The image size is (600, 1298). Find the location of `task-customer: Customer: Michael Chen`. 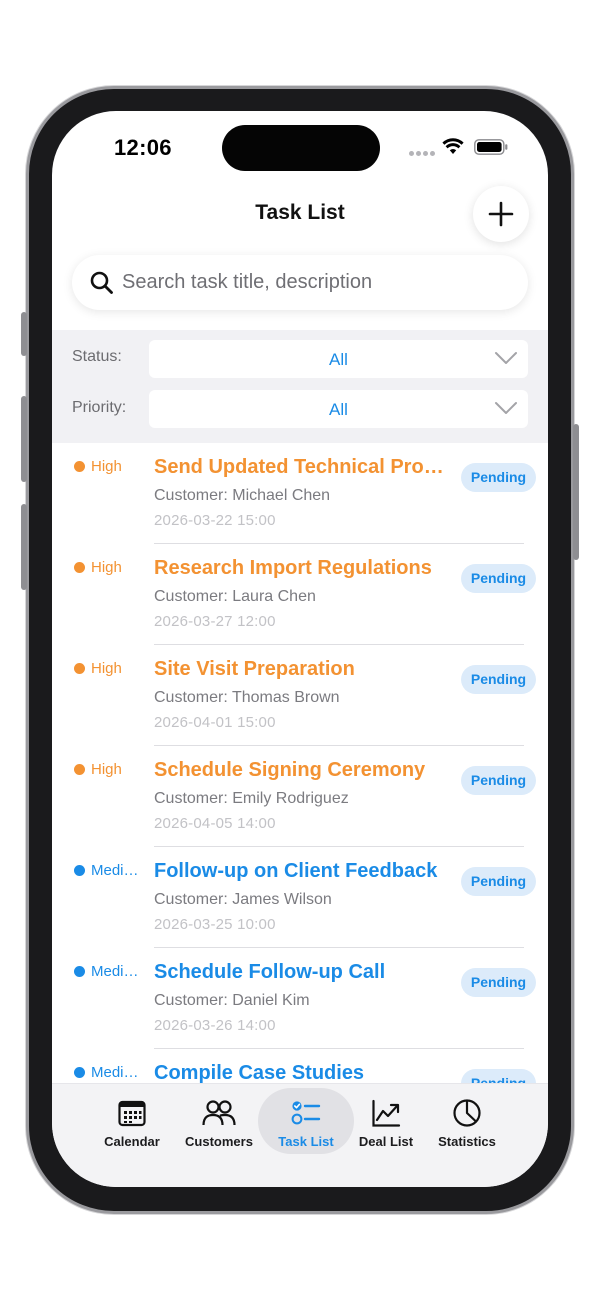

task-customer: Customer: Michael Chen is located at coordinates (242, 495).